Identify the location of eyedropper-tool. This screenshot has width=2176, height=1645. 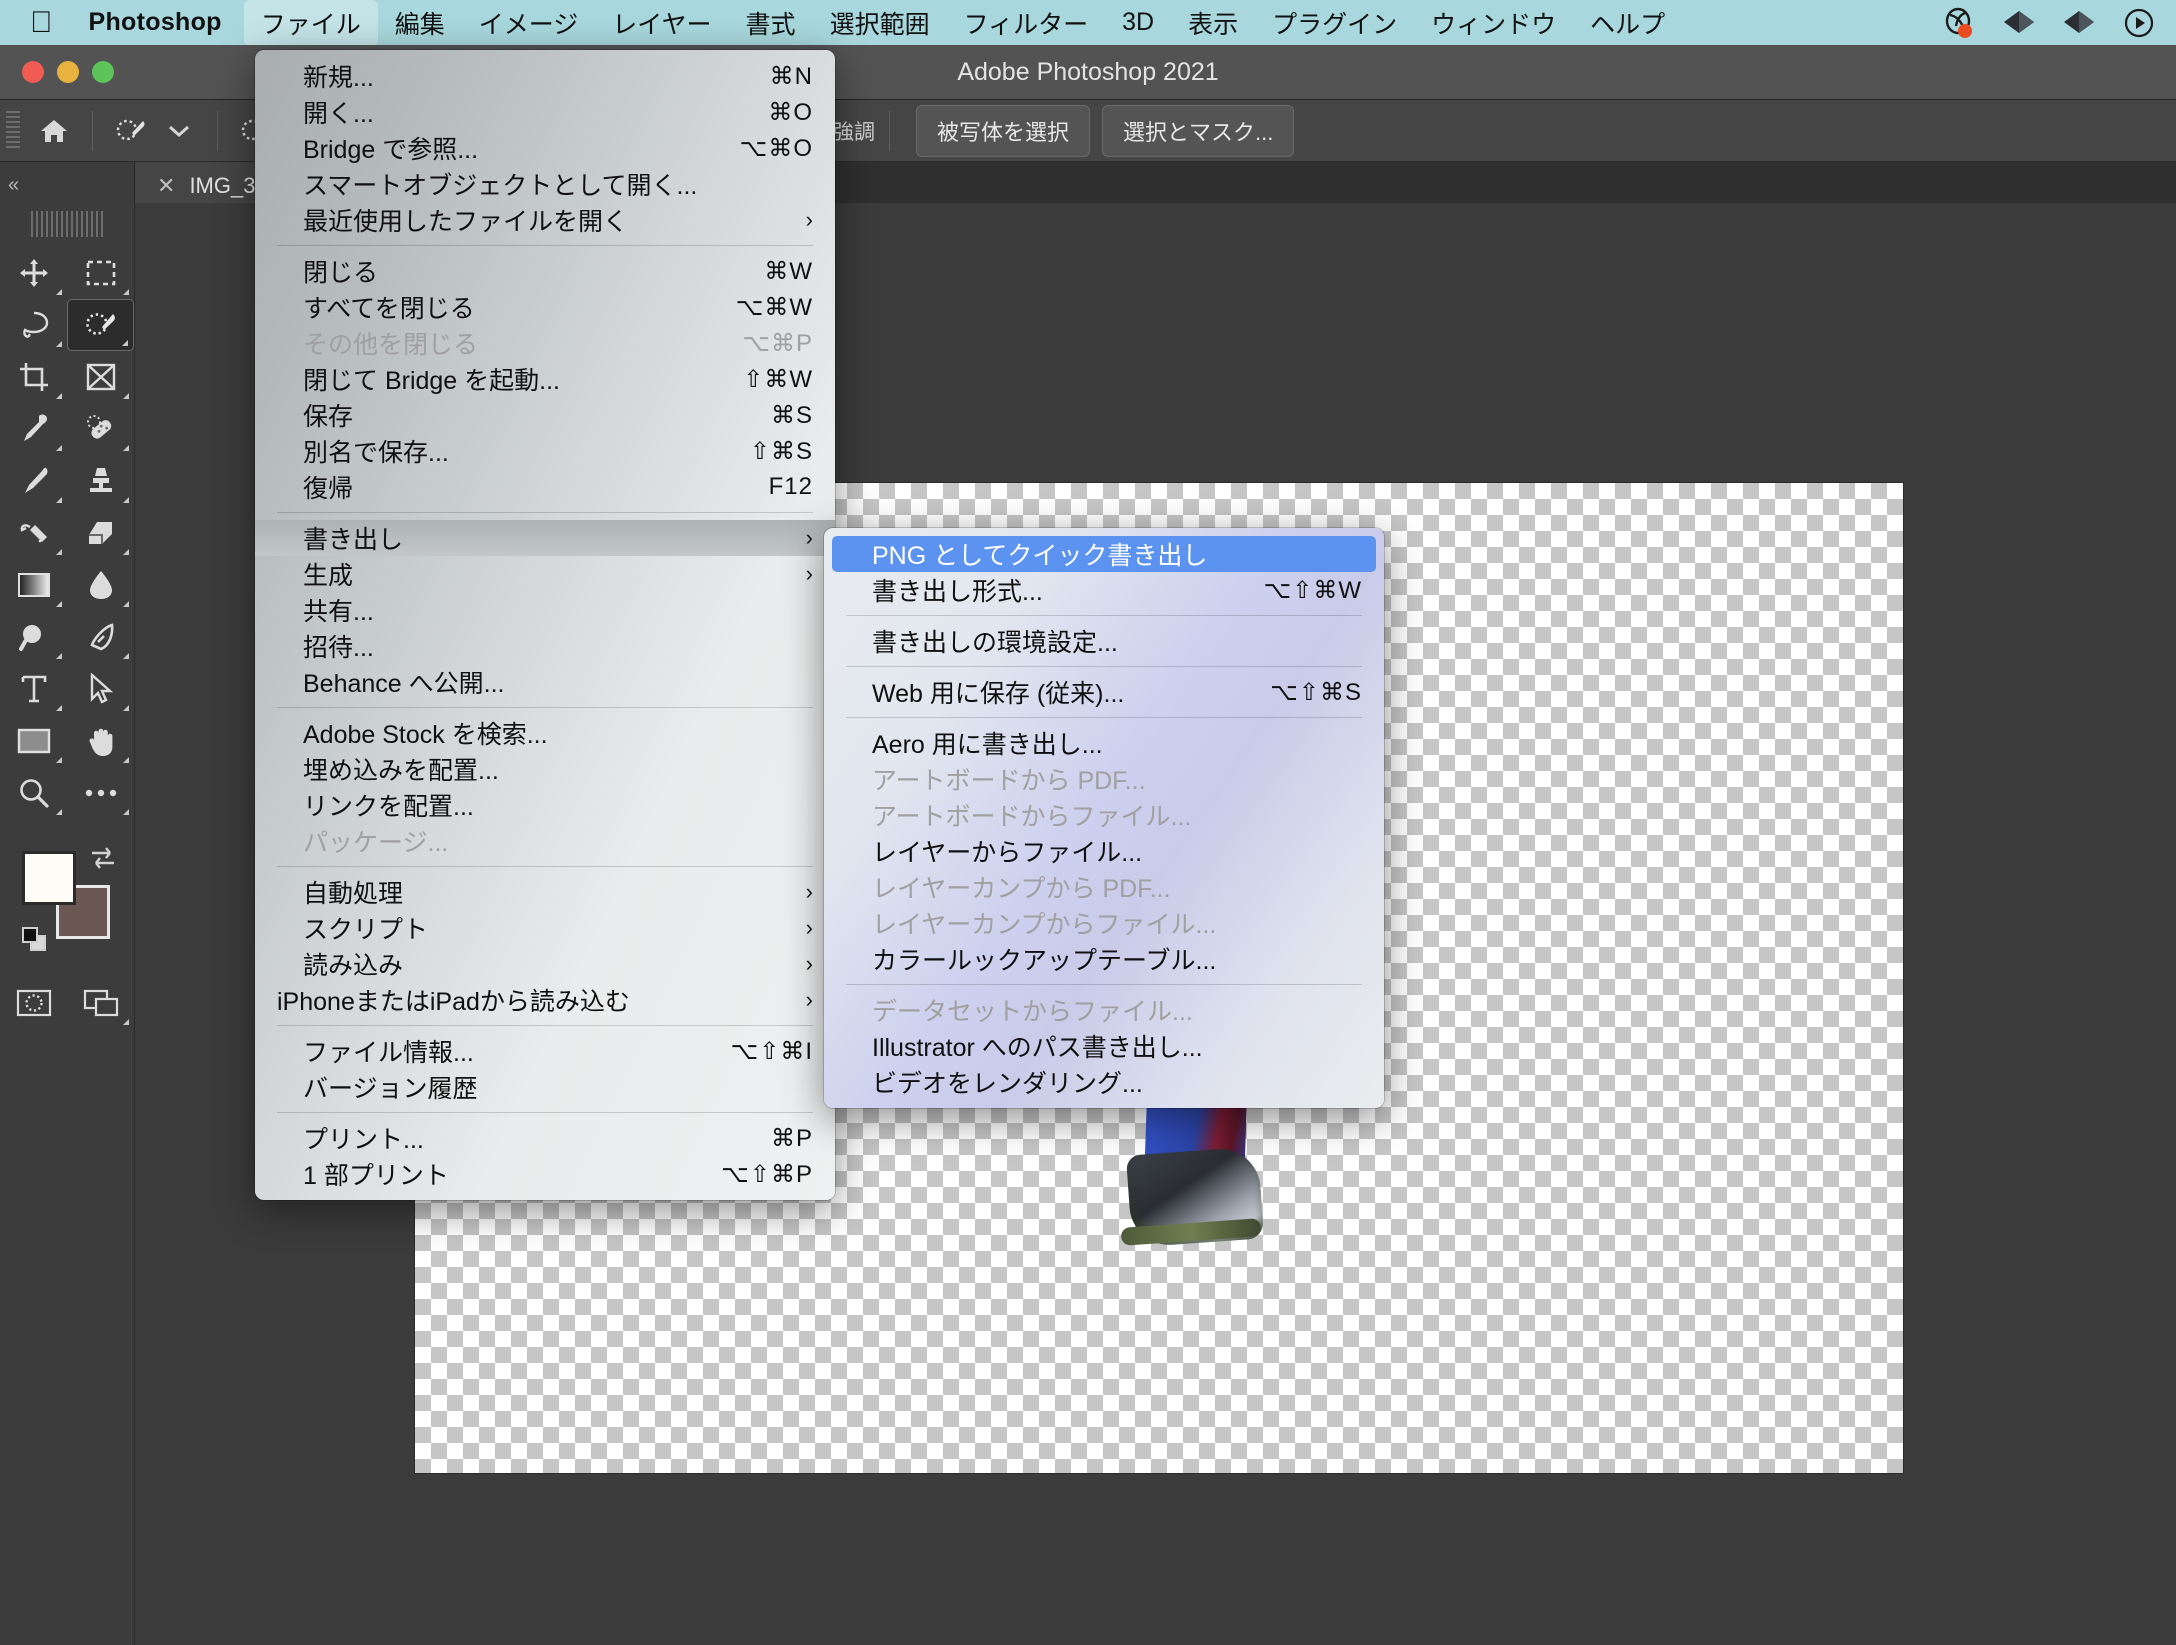
(33, 429).